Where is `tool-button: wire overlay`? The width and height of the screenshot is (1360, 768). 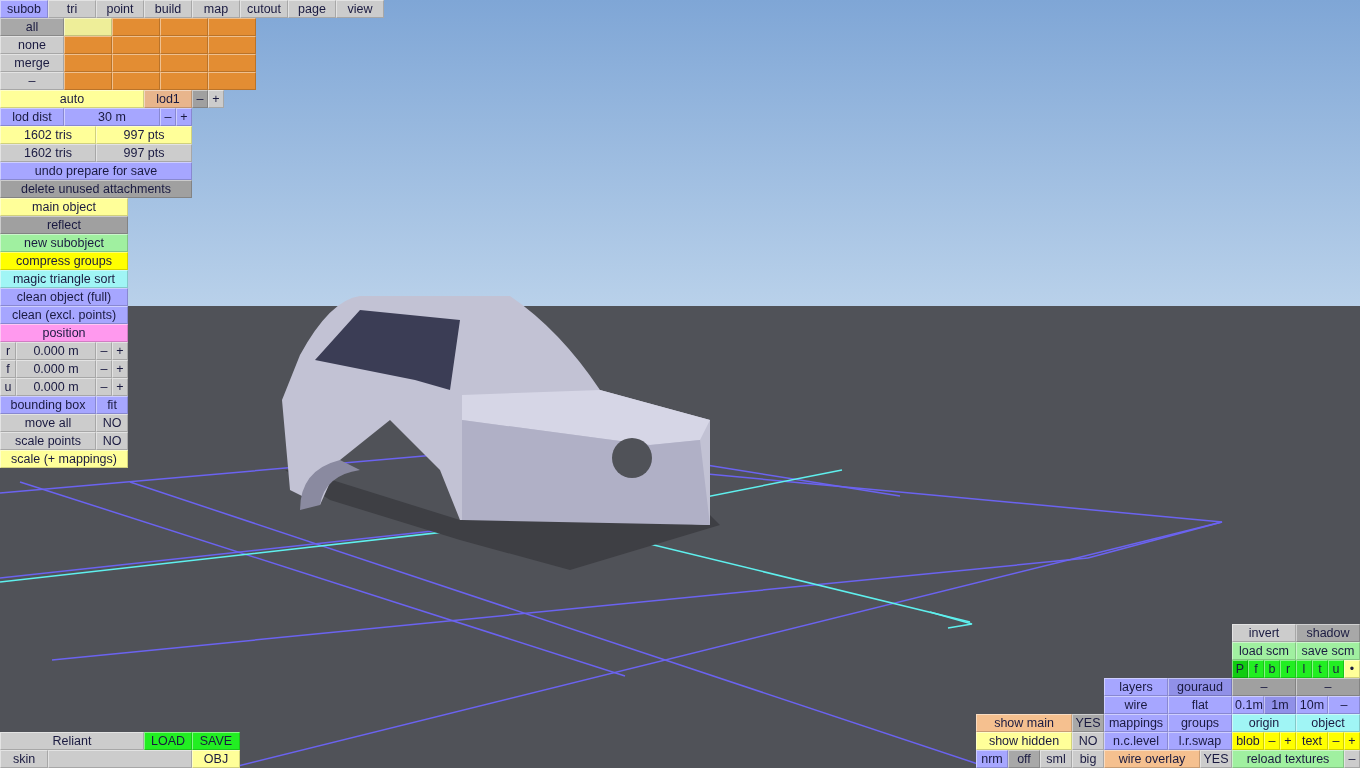
tool-button: wire overlay is located at coordinates (1152, 759).